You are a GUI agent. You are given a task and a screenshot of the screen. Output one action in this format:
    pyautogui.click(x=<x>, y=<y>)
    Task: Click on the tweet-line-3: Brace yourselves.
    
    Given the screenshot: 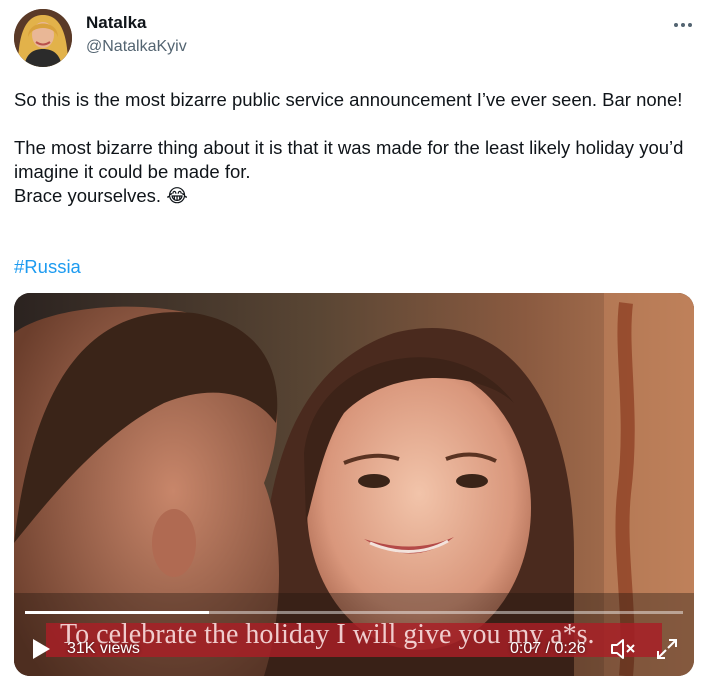 What is the action you would take?
    pyautogui.click(x=90, y=195)
    